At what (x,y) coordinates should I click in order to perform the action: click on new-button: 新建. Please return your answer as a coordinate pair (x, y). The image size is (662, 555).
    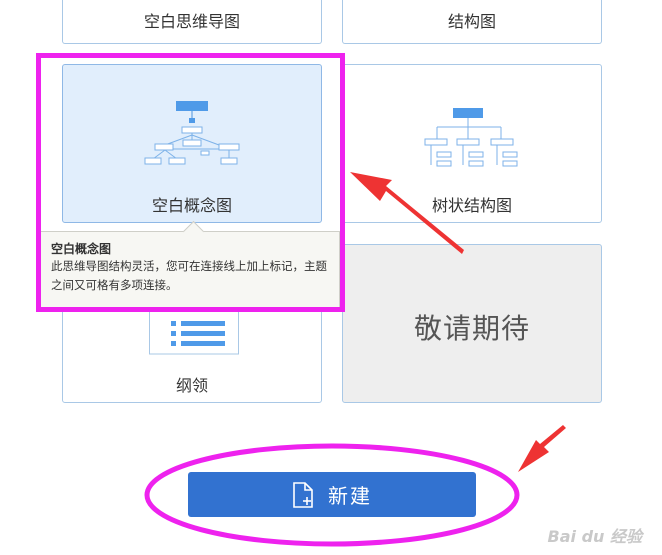
    Looking at the image, I should click on (332, 494).